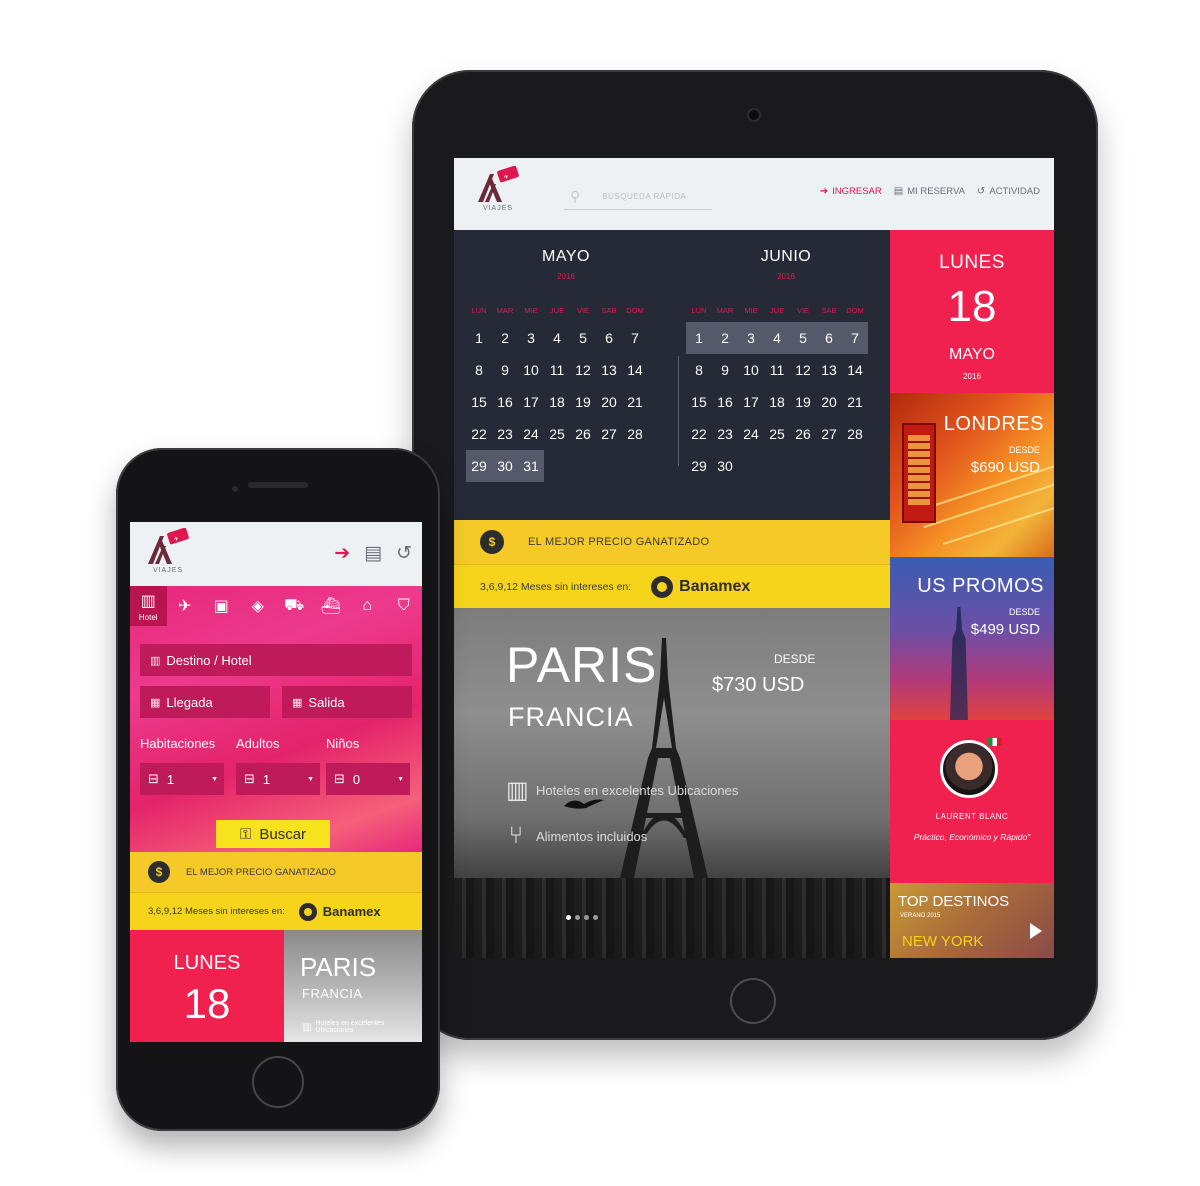 The width and height of the screenshot is (1200, 1186). What do you see at coordinates (185, 606) in the screenshot?
I see `tab-flights: ✈` at bounding box center [185, 606].